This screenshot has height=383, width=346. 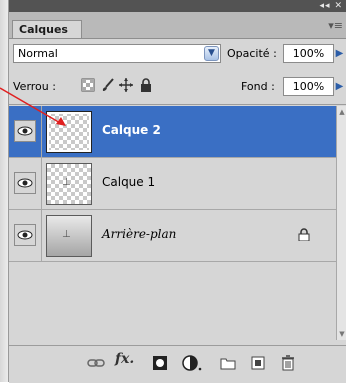 What do you see at coordinates (160, 363) in the screenshot?
I see `mask-icon` at bounding box center [160, 363].